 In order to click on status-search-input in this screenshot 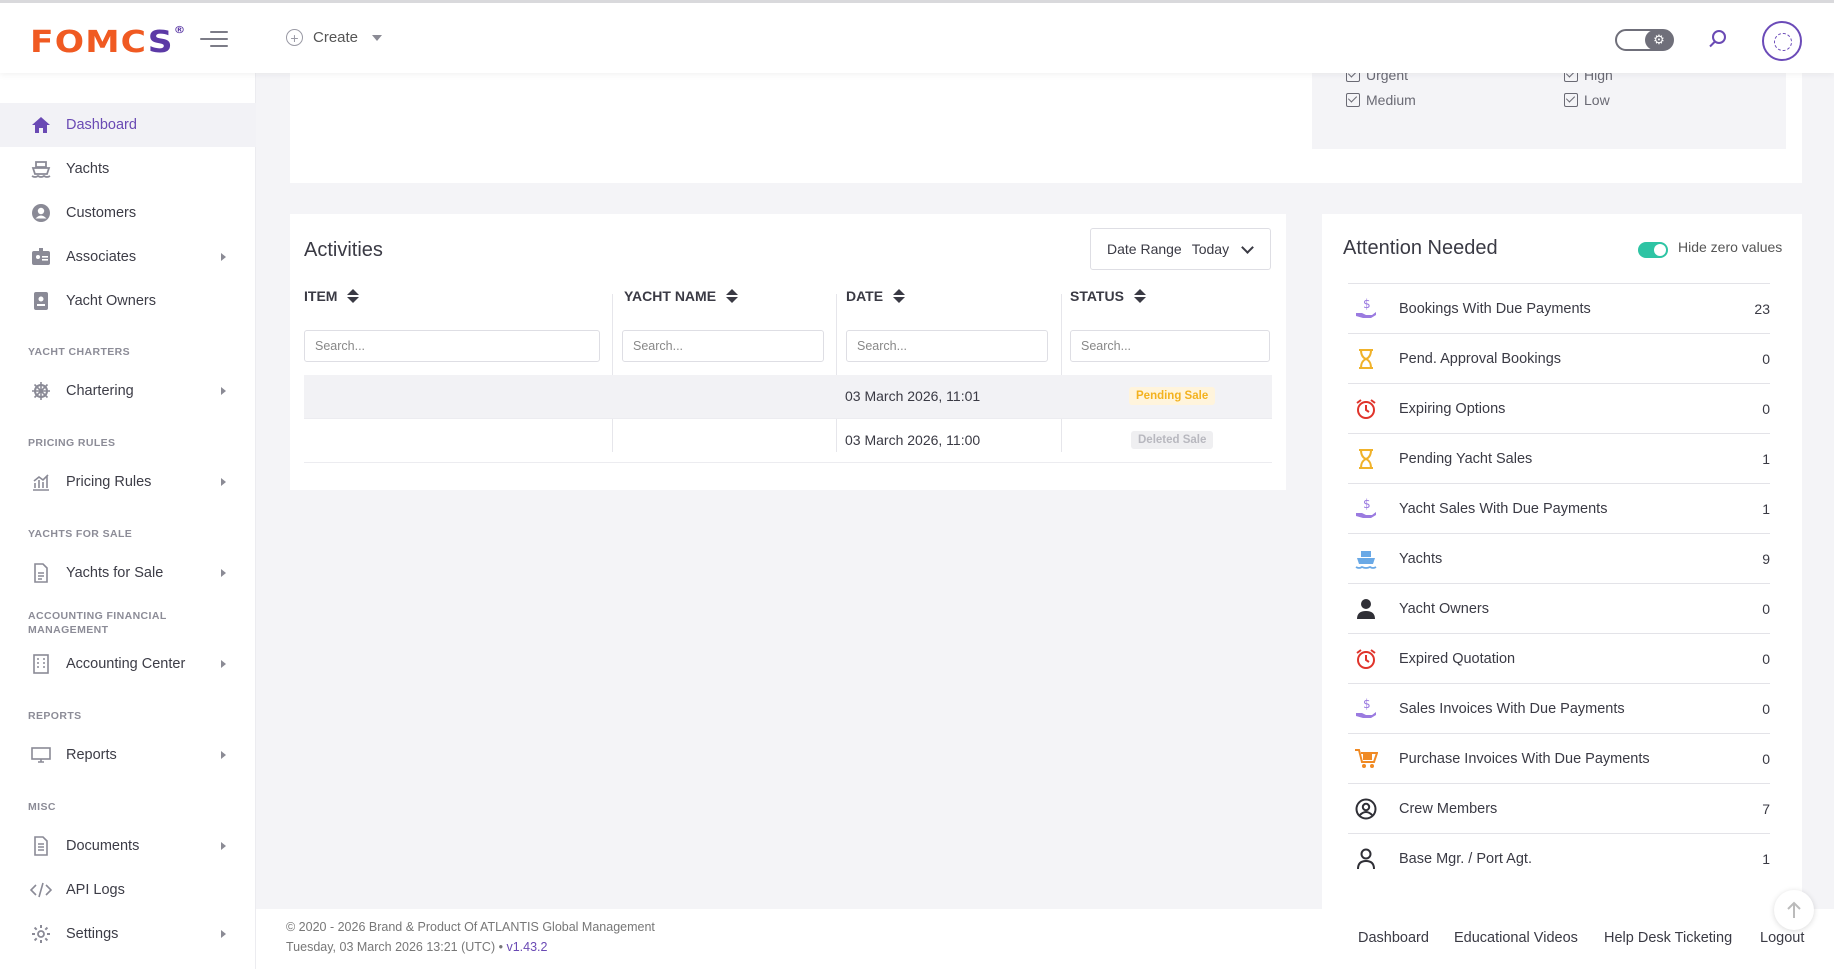, I will do `click(1170, 346)`.